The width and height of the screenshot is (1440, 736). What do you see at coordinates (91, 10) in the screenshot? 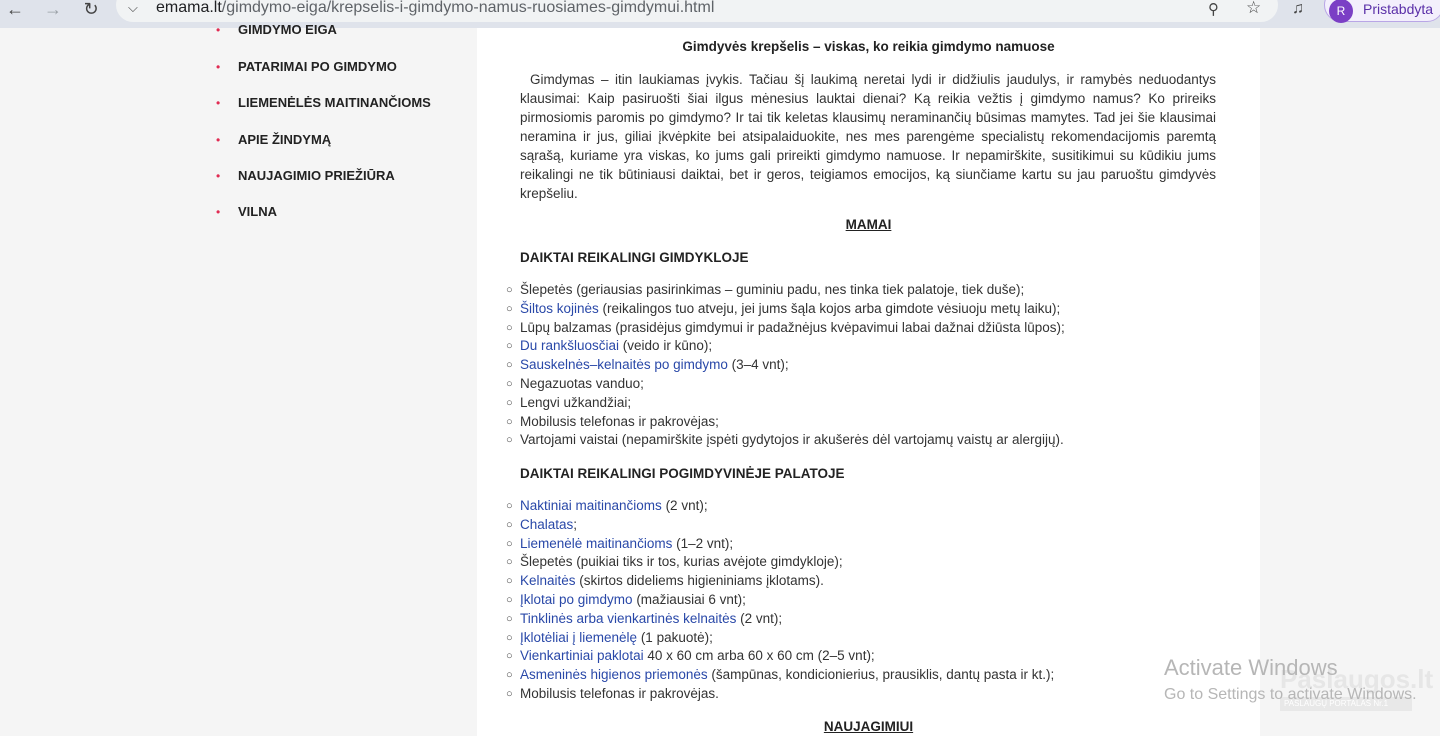
I see `reload-icon: ↻` at bounding box center [91, 10].